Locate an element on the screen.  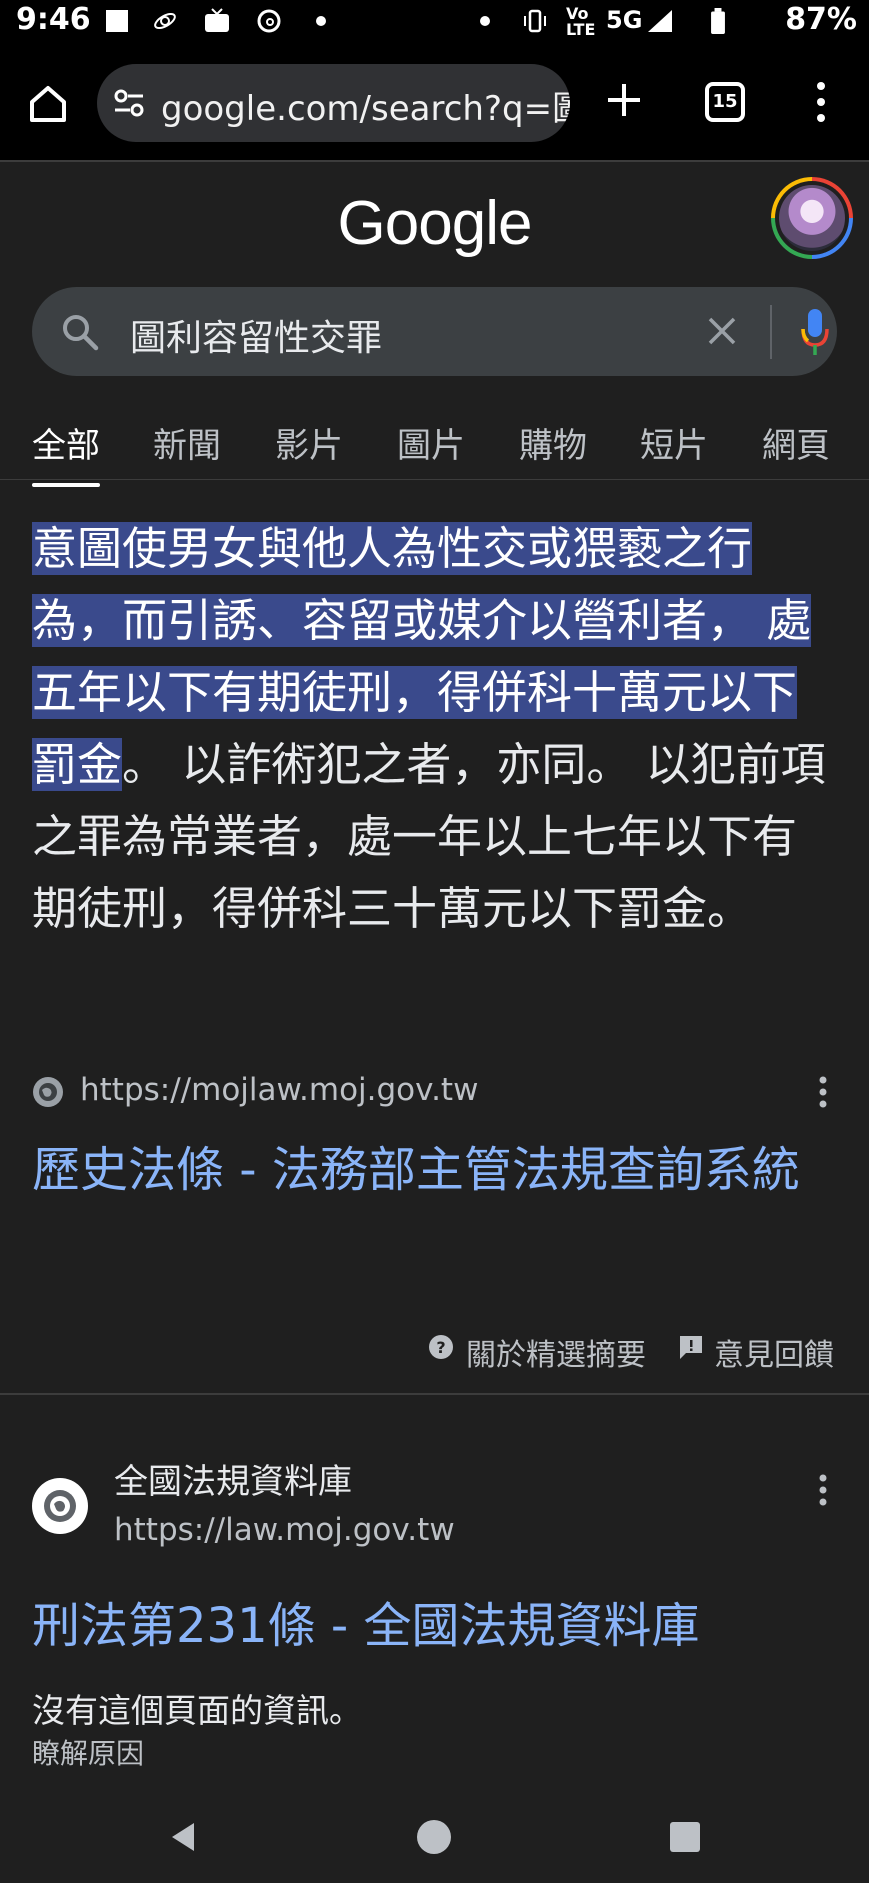
address-url: google.com/search?q=圖 is located at coordinates (365, 105).